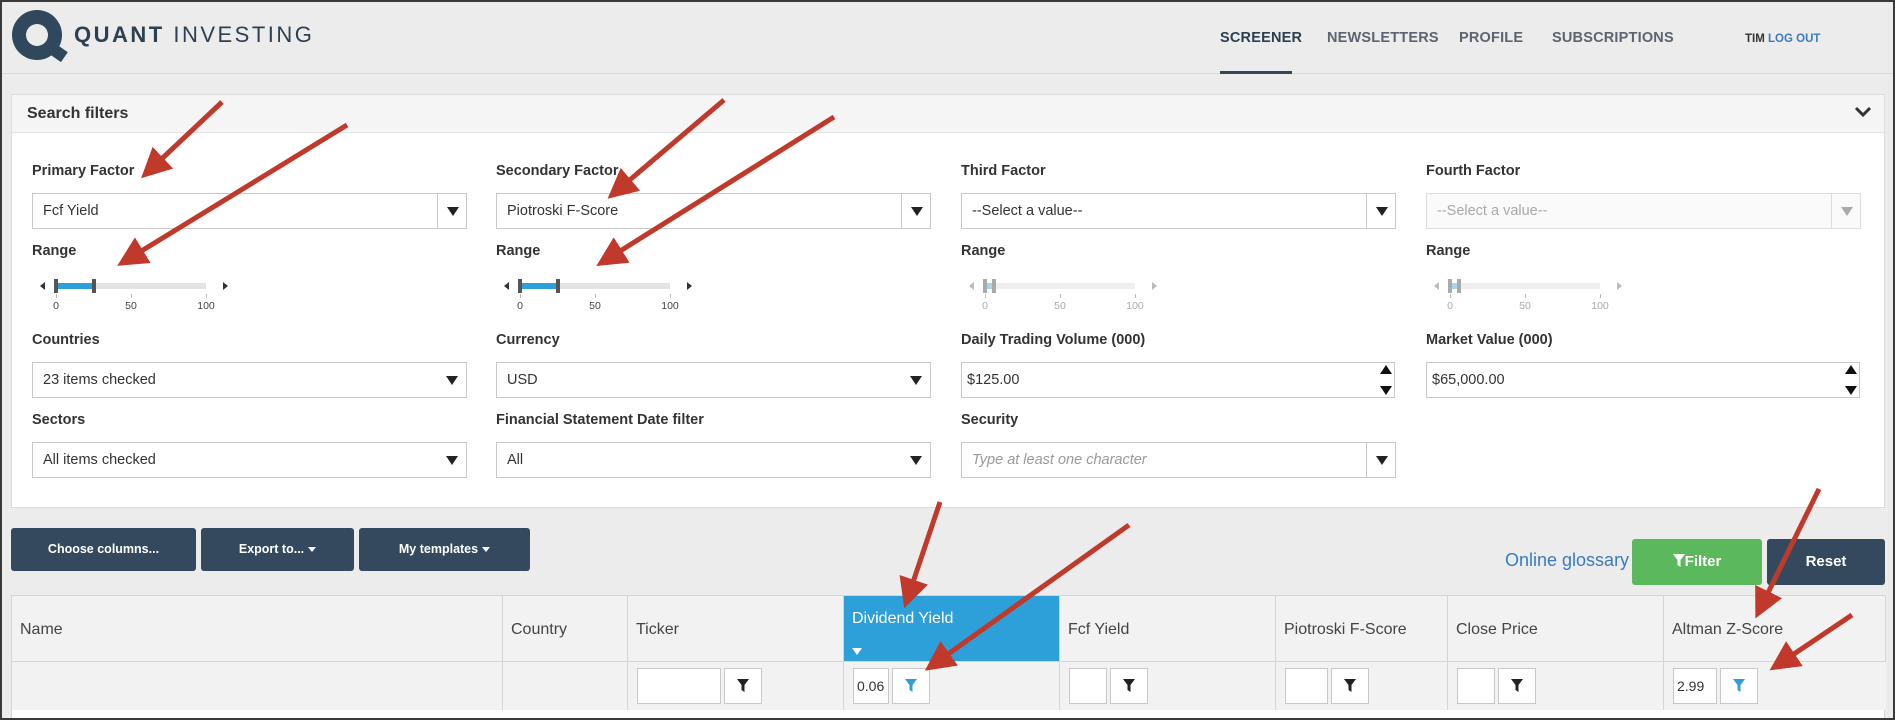  Describe the element at coordinates (1794, 39) in the screenshot. I see `logout-link: LOG OUT` at that location.